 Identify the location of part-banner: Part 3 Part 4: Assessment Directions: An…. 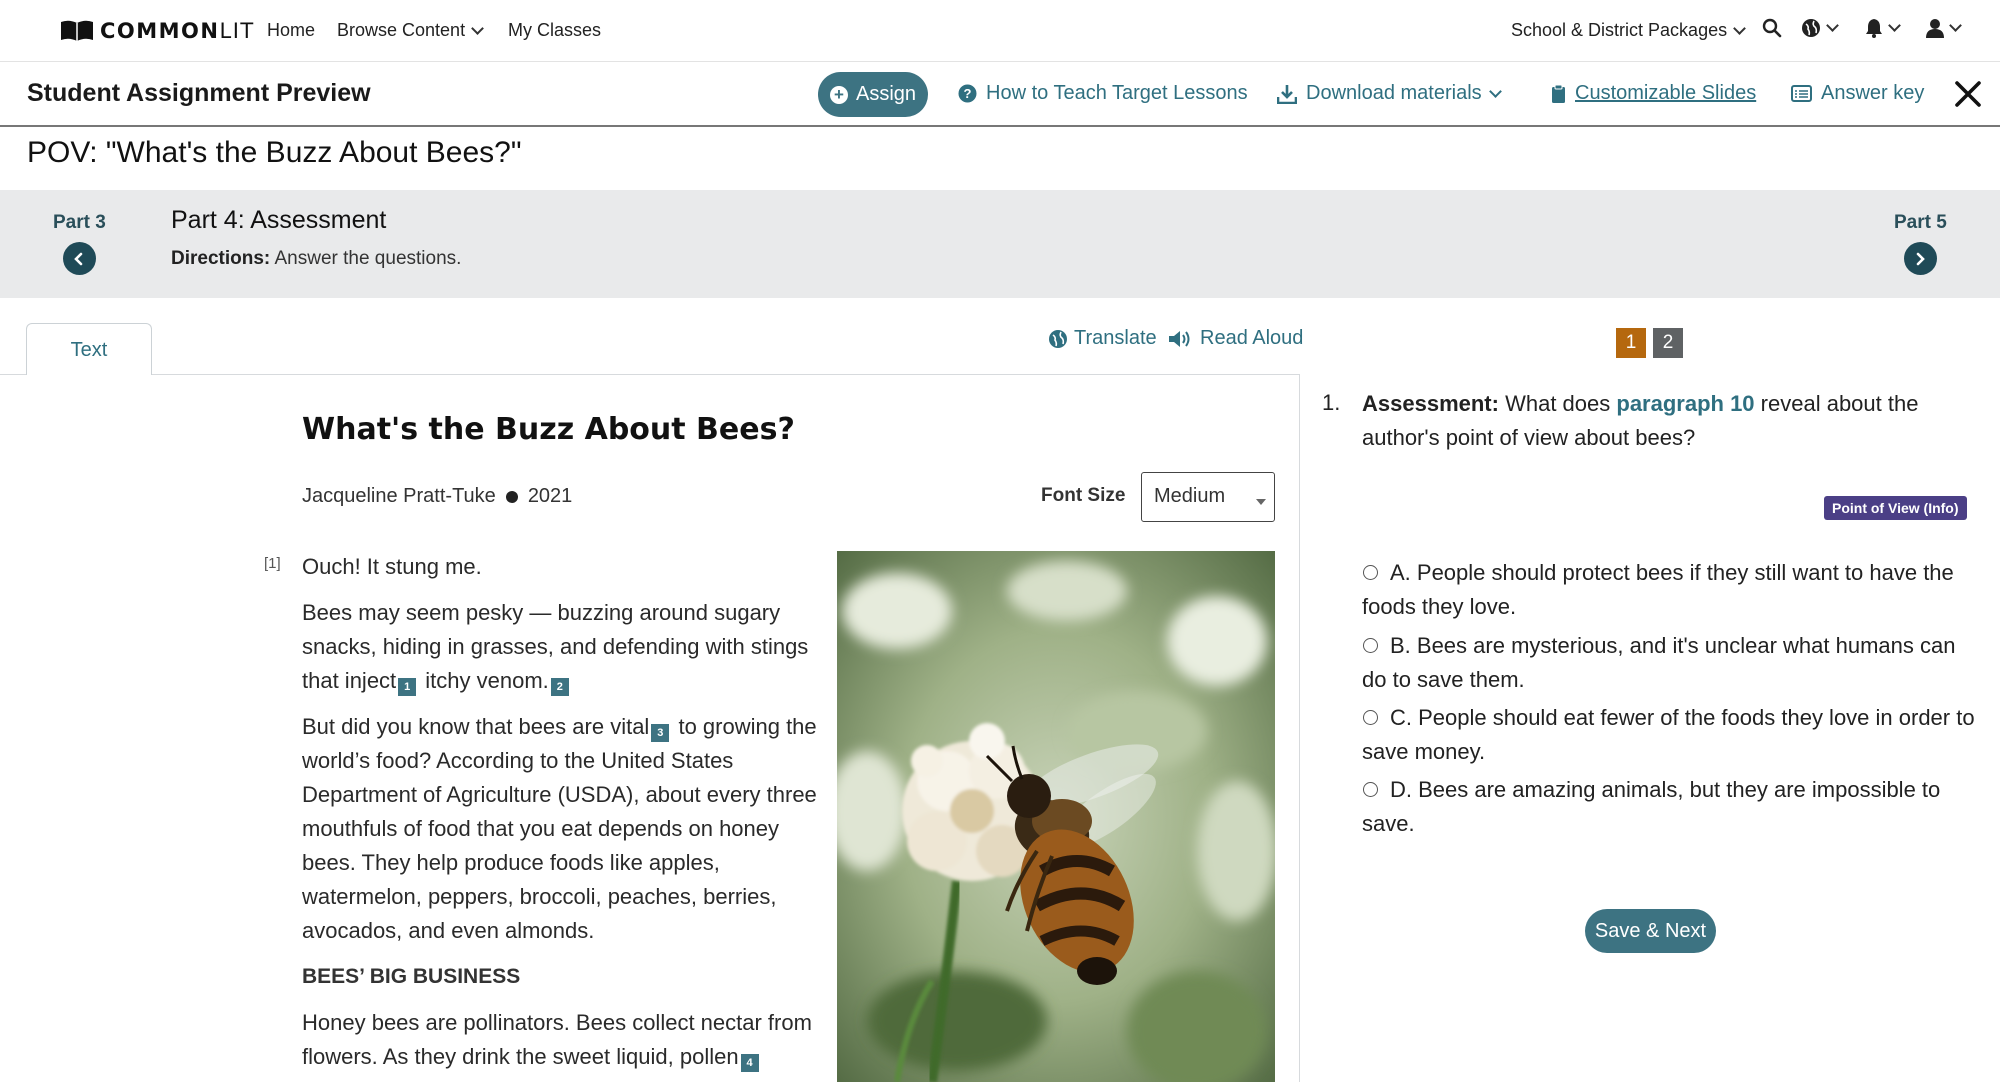
(1000, 244).